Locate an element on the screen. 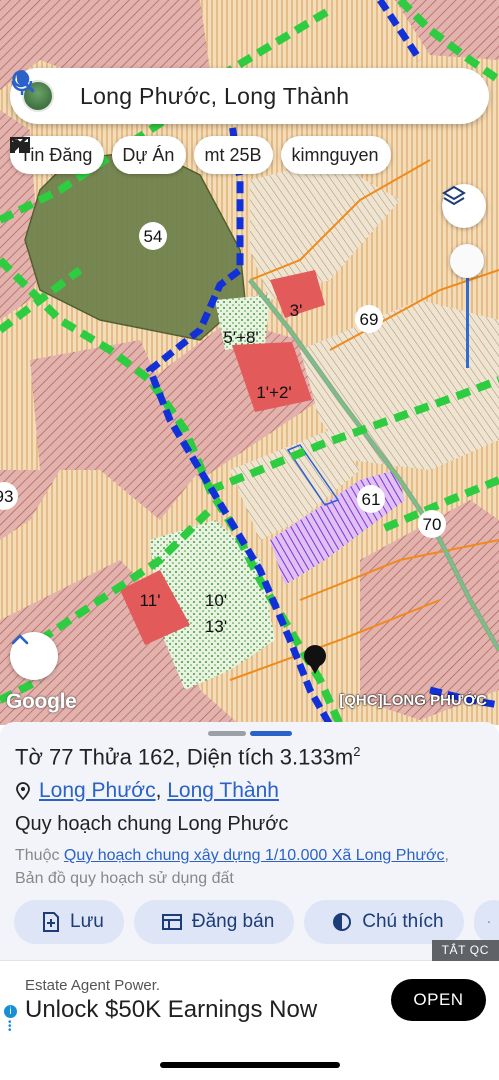  sheet-handle-right is located at coordinates (271, 733).